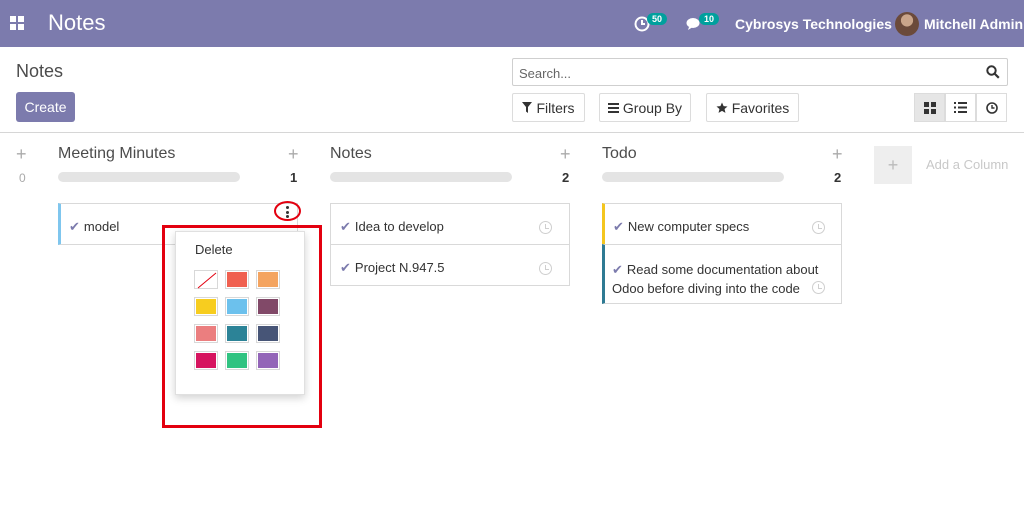 Image resolution: width=1024 pixels, height=528 pixels. I want to click on group-by-label: Group By, so click(652, 107).